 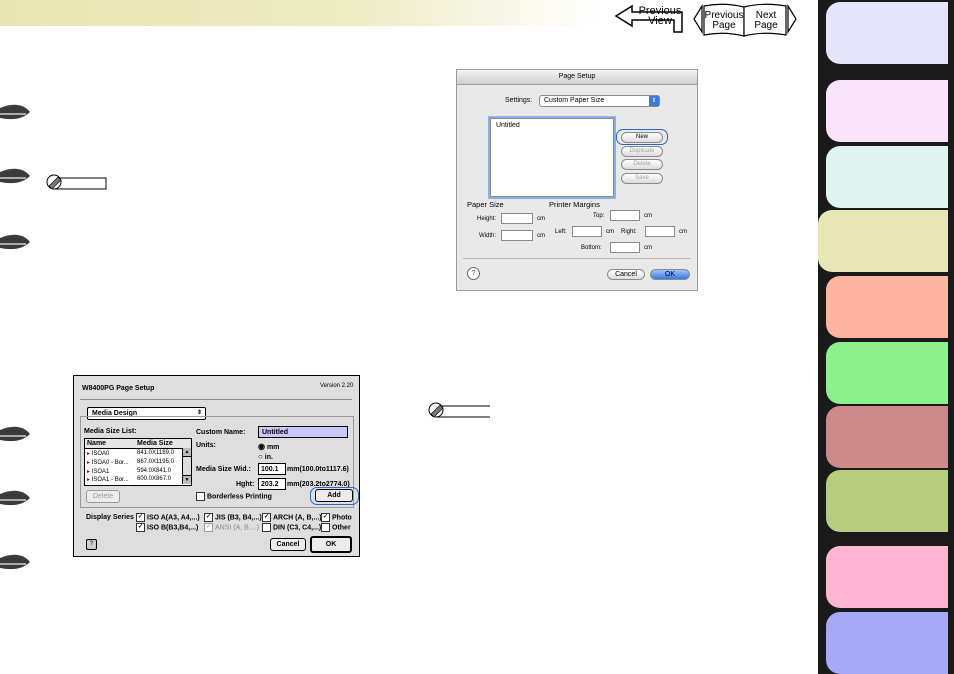 I want to click on table-header: Name Media Size, so click(x=138, y=444).